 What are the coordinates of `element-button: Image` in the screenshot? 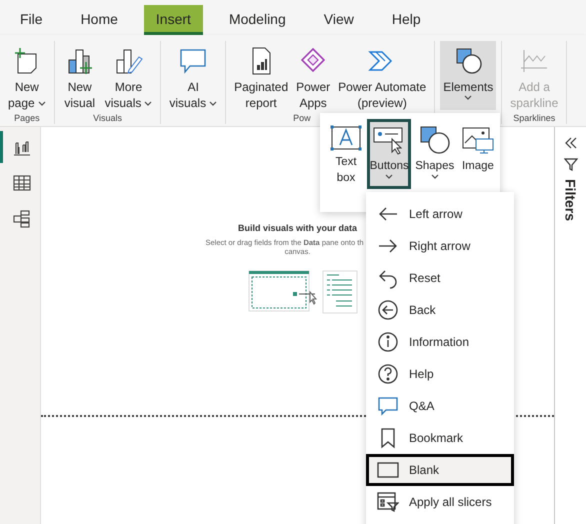 It's located at (478, 154).